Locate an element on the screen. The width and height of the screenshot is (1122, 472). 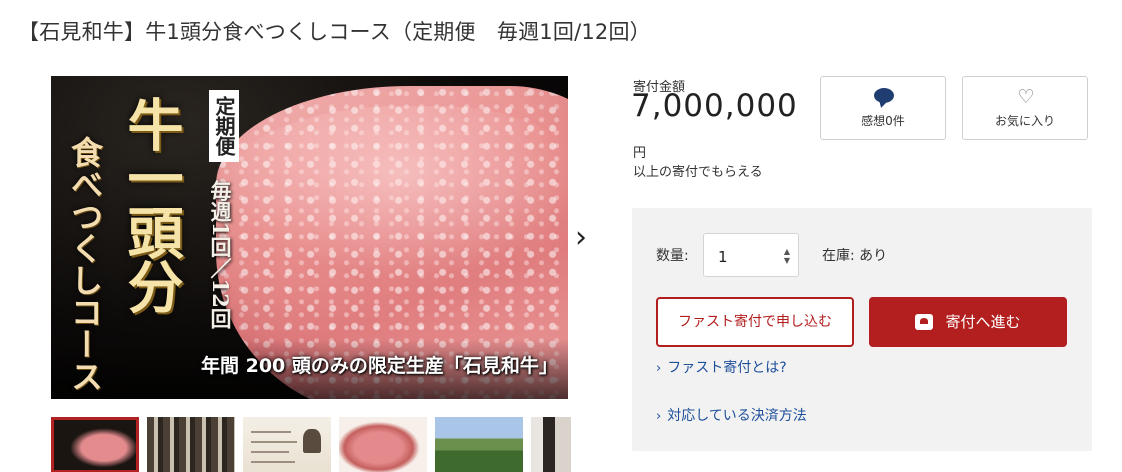
hero-frequency: 毎週1回／12回 is located at coordinates (220, 254).